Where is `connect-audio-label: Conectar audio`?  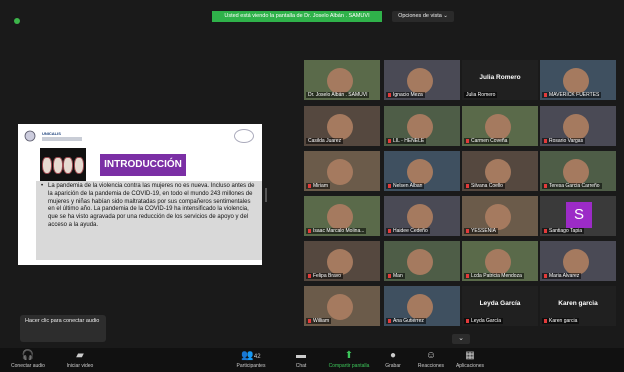 connect-audio-label: Conectar audio is located at coordinates (28, 366).